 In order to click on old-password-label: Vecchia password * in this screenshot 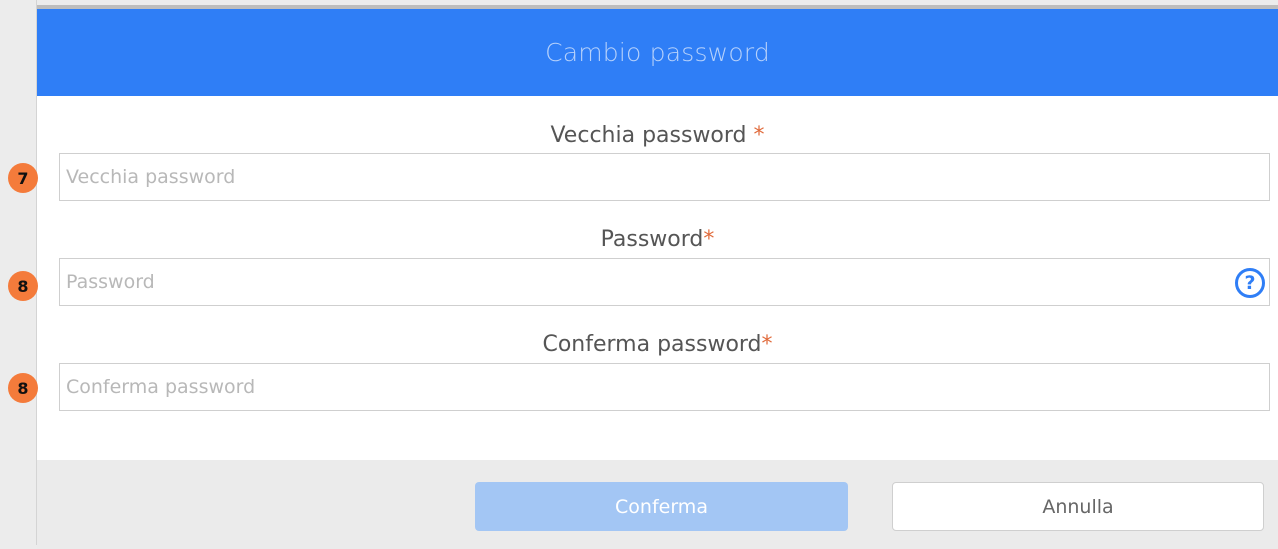, I will do `click(657, 135)`.